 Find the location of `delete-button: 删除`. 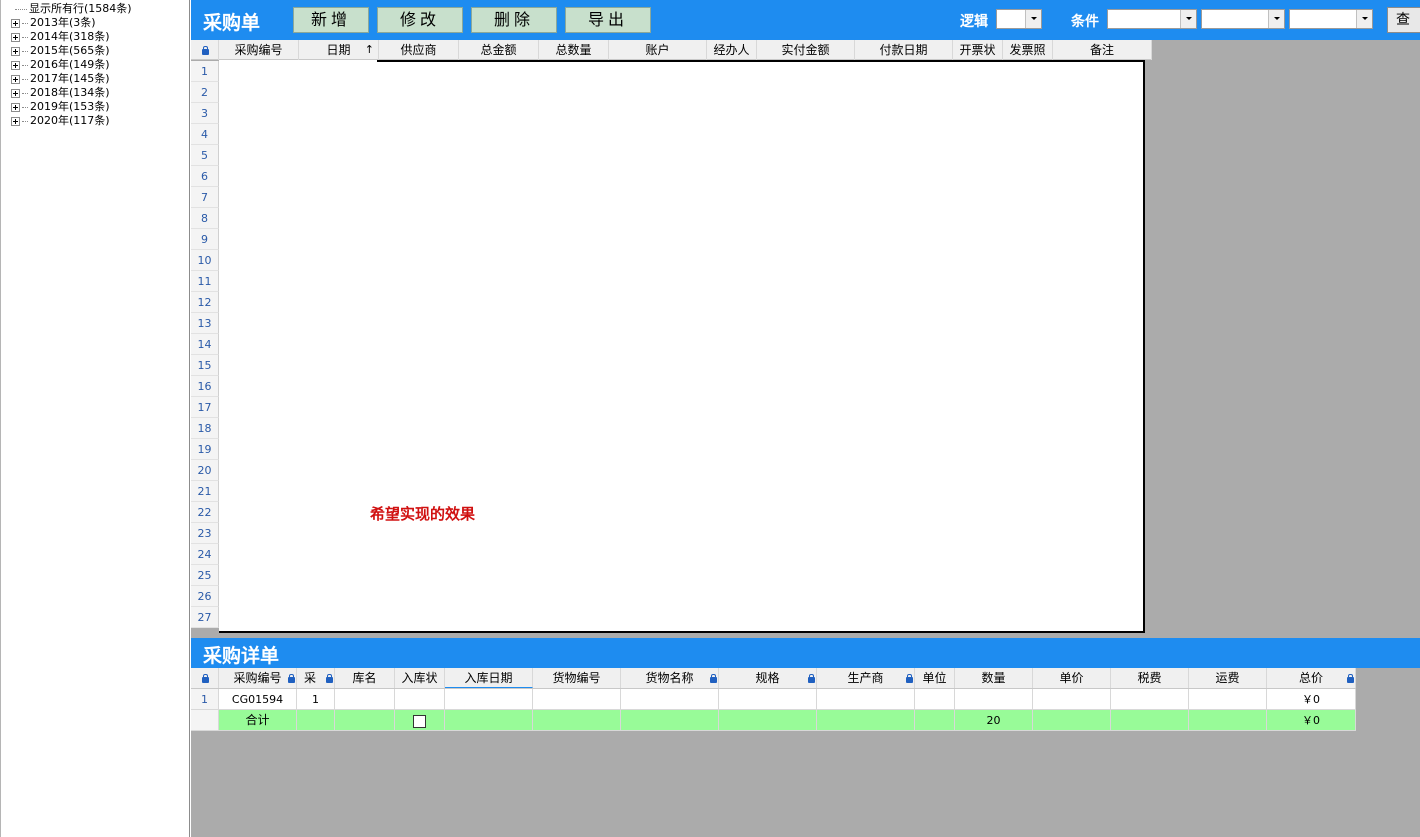

delete-button: 删除 is located at coordinates (514, 20).